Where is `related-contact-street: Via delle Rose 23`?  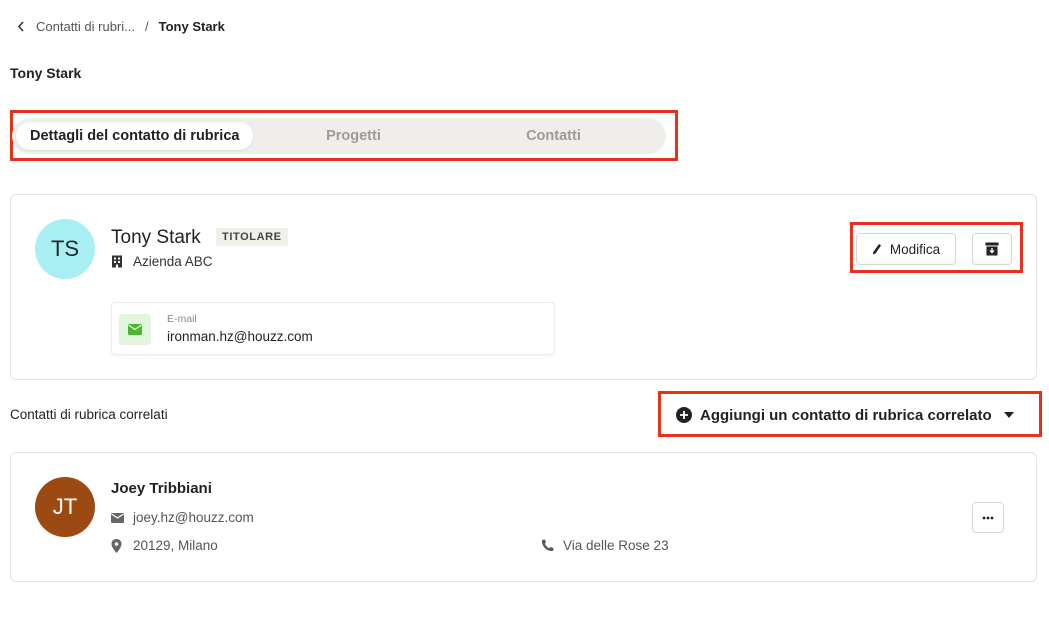 related-contact-street: Via delle Rose 23 is located at coordinates (616, 545).